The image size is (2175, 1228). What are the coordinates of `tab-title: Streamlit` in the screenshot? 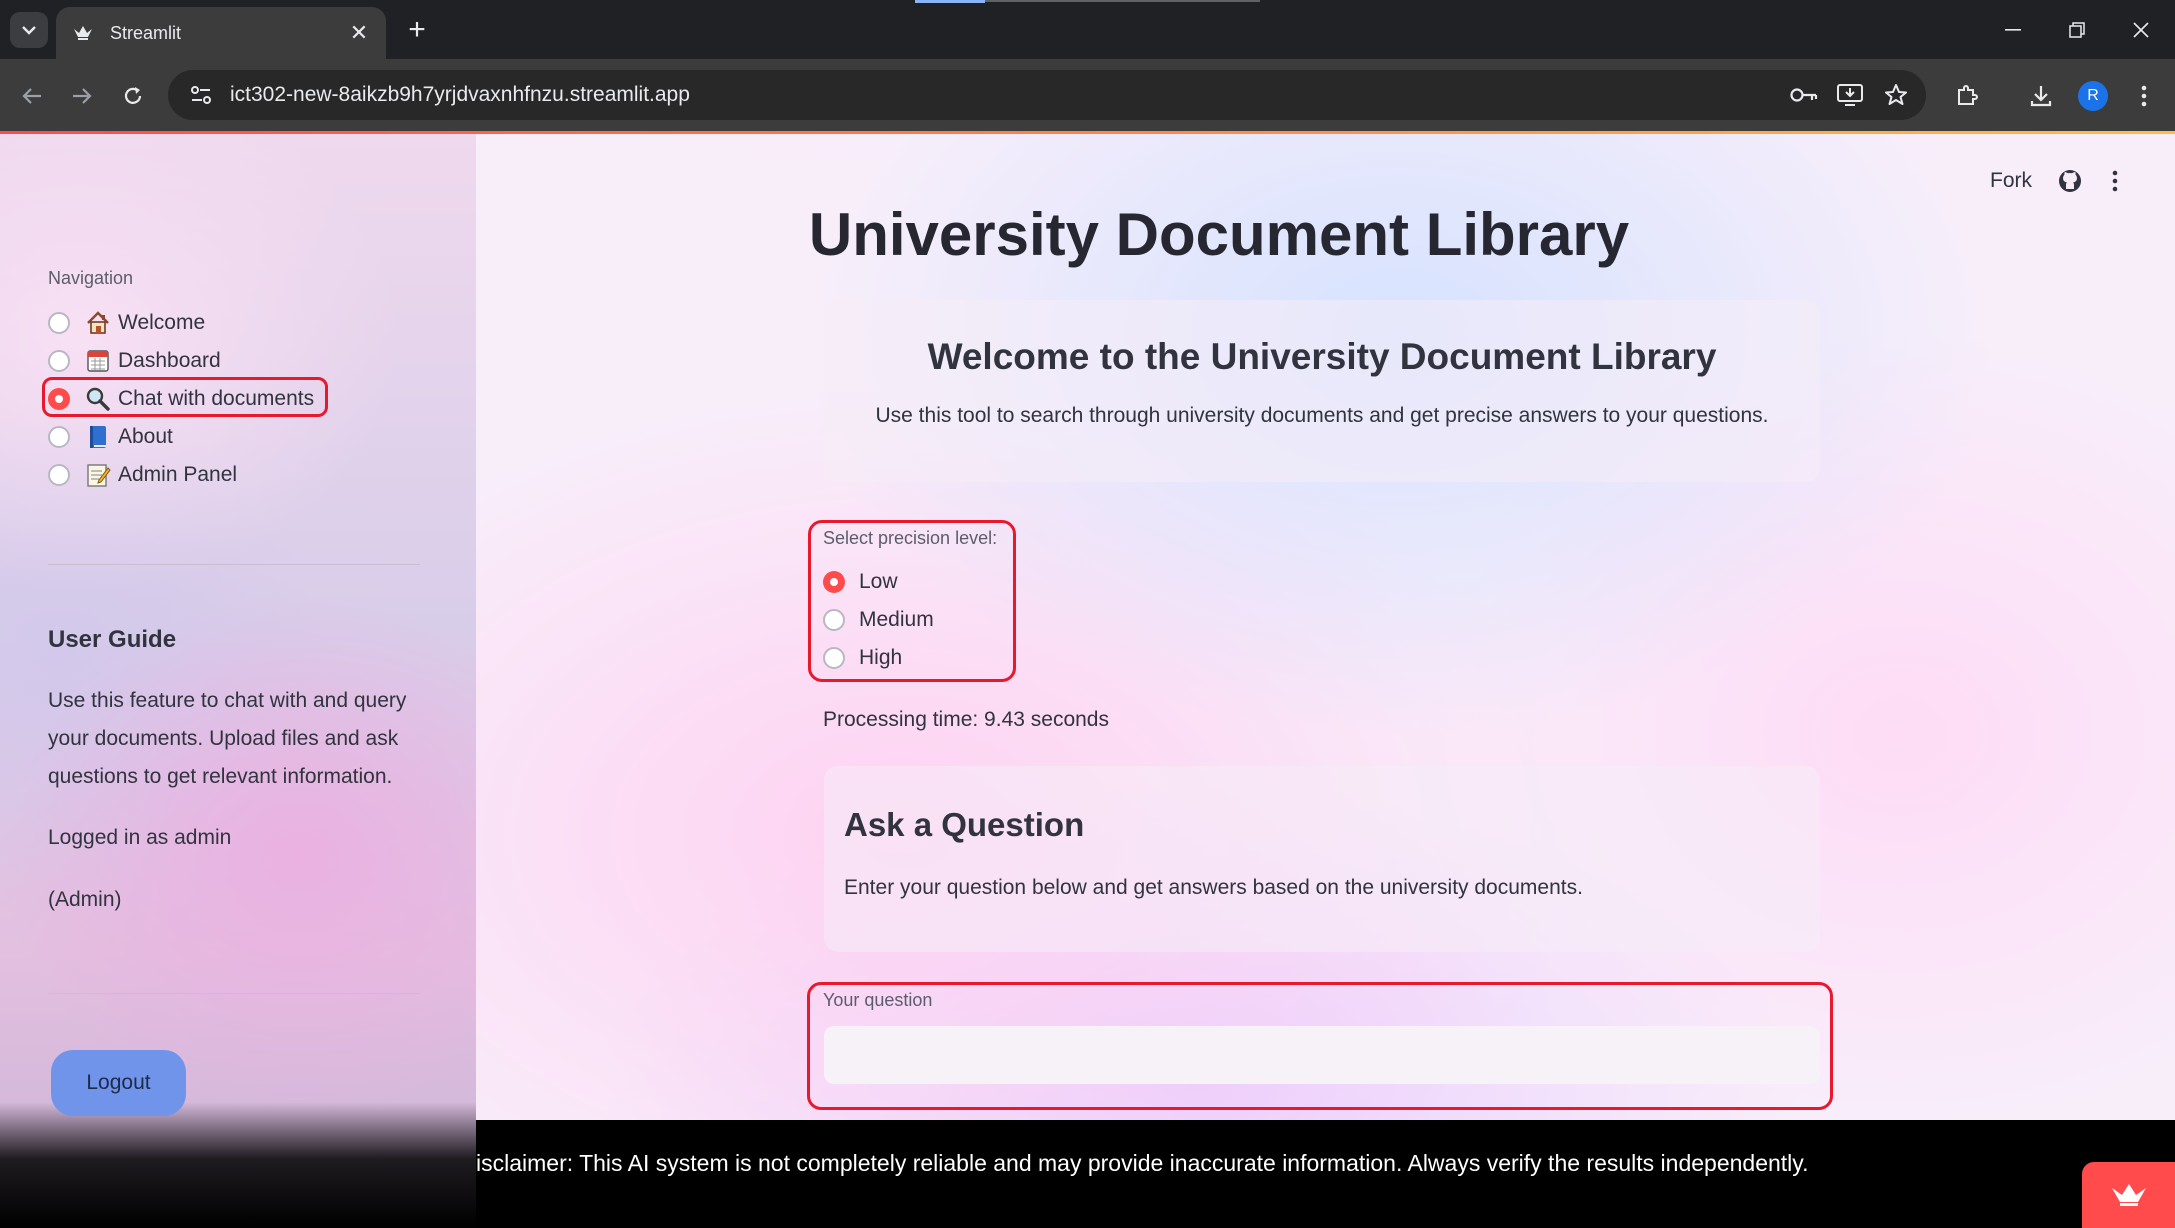 It's located at (146, 32).